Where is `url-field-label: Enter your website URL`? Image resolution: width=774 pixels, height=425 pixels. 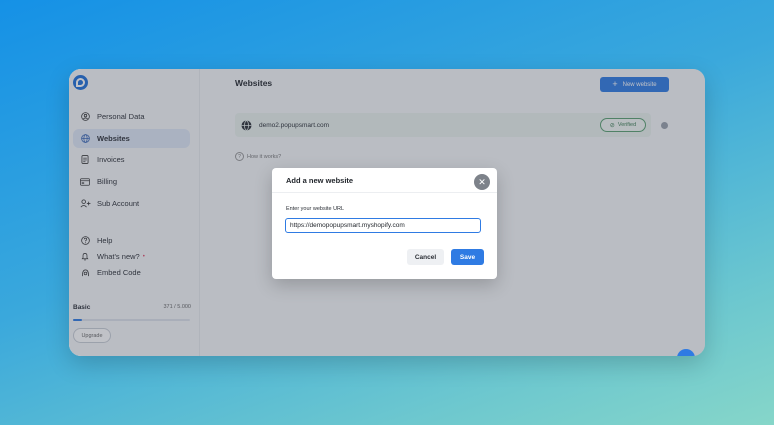 url-field-label: Enter your website URL is located at coordinates (315, 209).